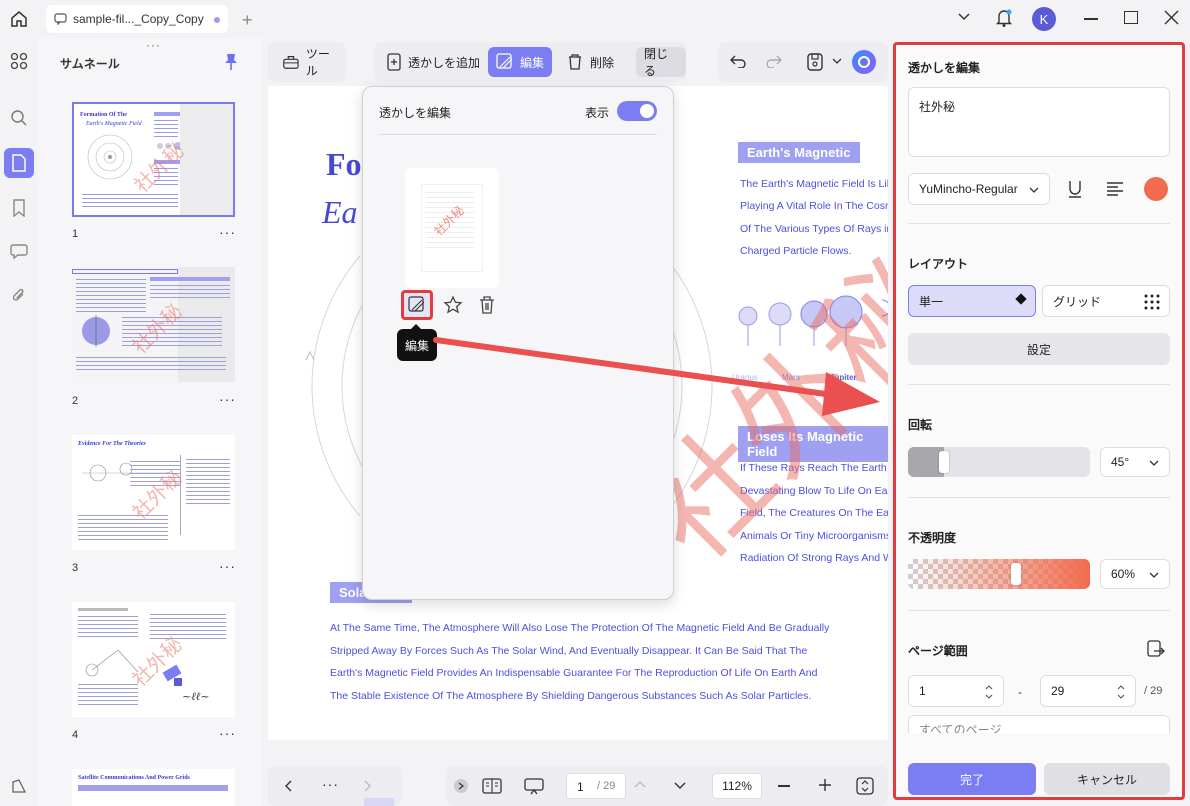  What do you see at coordinates (1171, 17) in the screenshot?
I see `close-icon` at bounding box center [1171, 17].